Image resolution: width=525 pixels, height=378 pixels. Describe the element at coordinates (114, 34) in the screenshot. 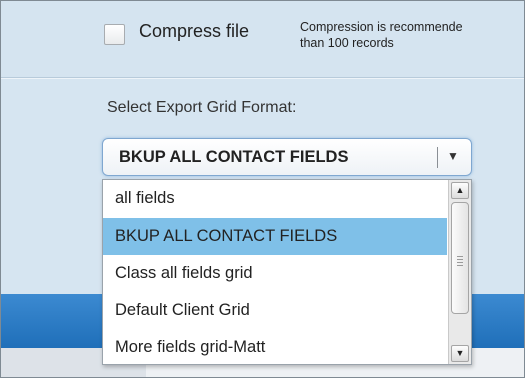

I see `compress-checkbox` at that location.